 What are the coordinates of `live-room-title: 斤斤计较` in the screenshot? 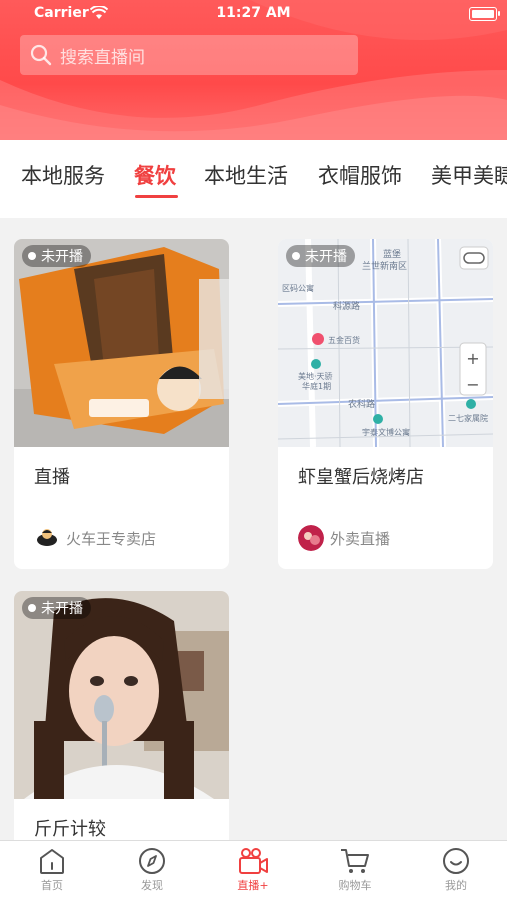 It's located at (70, 829).